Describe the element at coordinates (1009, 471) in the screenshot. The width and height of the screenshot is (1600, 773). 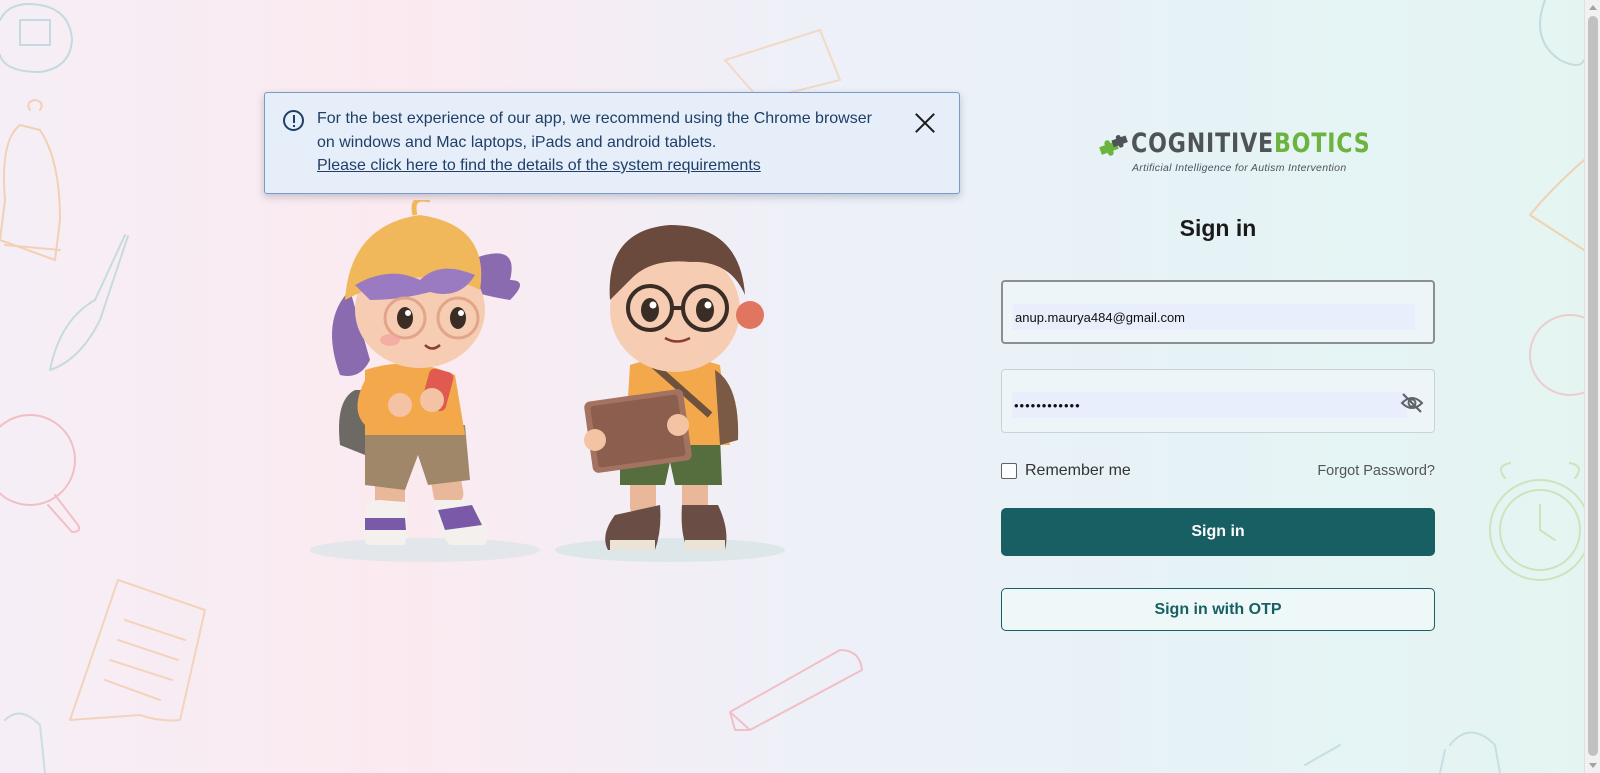
I see `remember-me-checkbox` at that location.